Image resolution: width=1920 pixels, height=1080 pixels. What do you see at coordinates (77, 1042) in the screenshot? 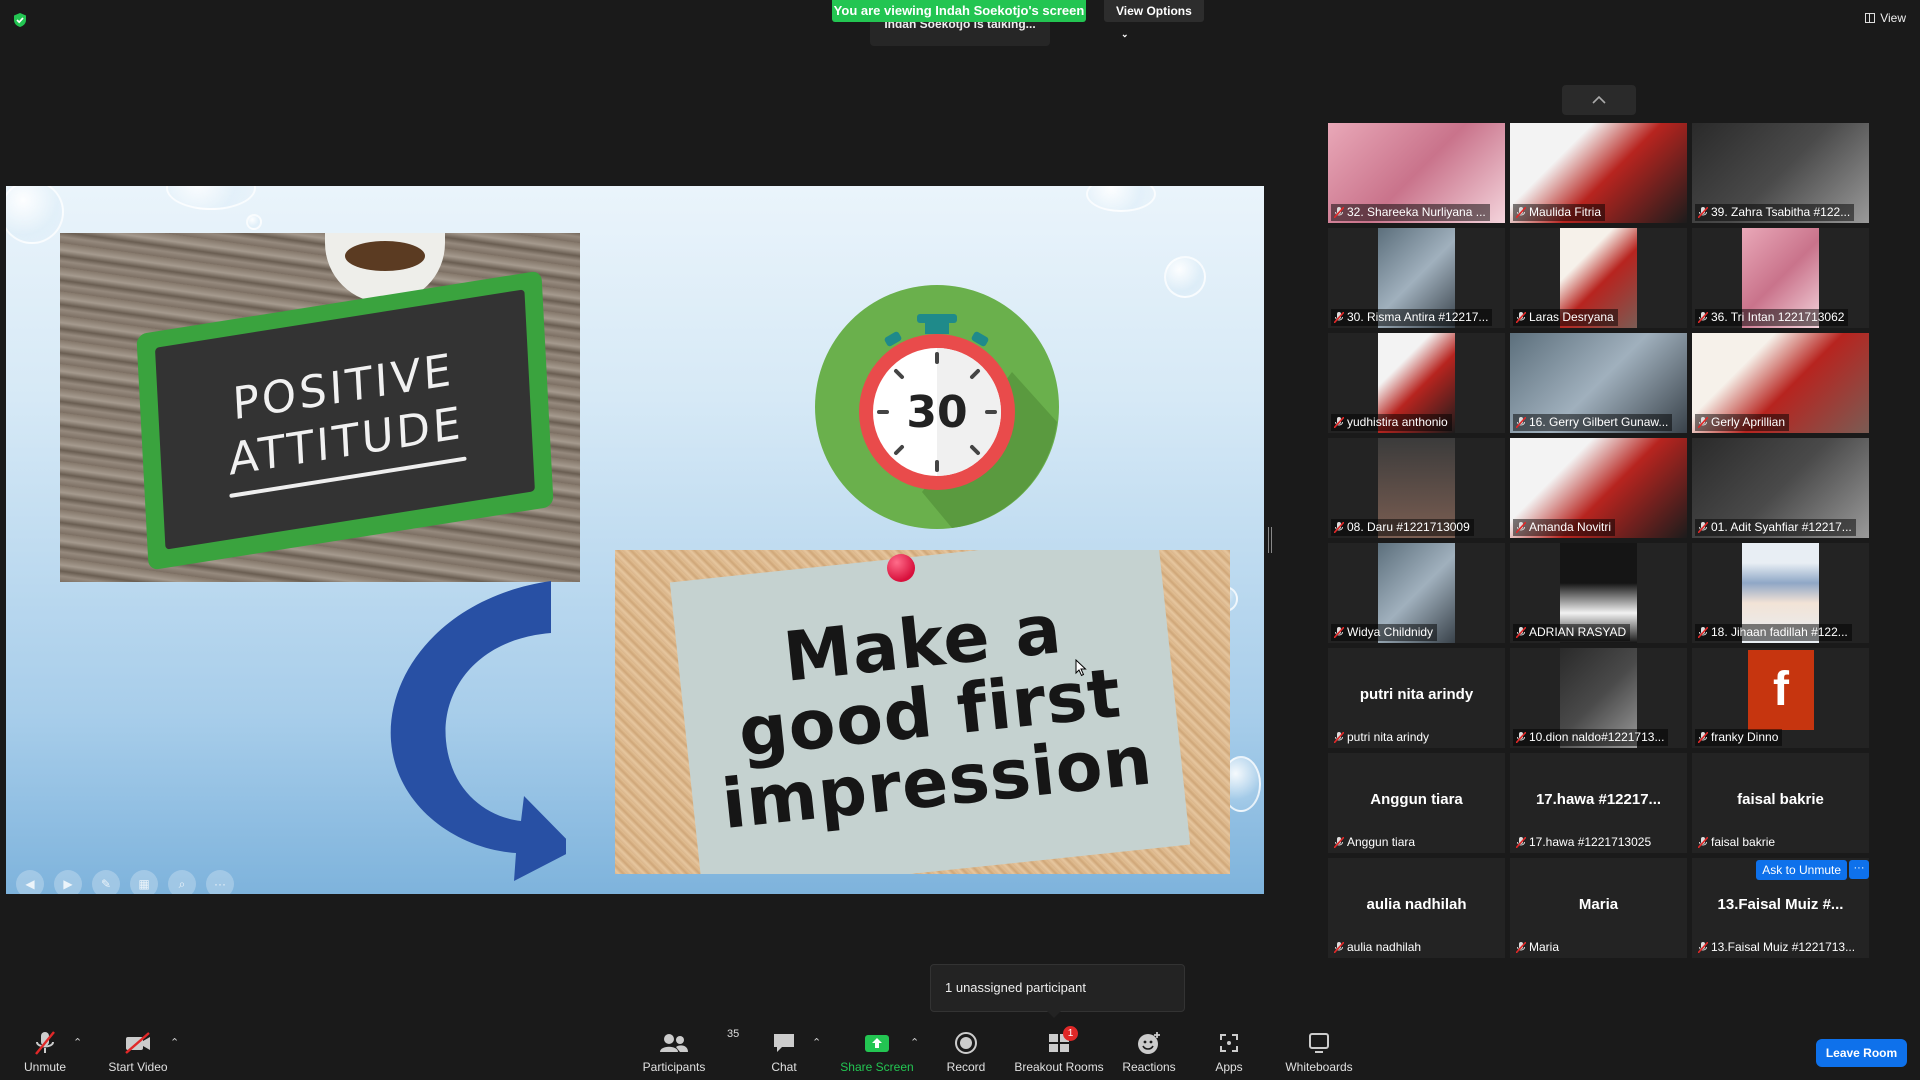
I see `audio-options-caret: ⌃` at bounding box center [77, 1042].